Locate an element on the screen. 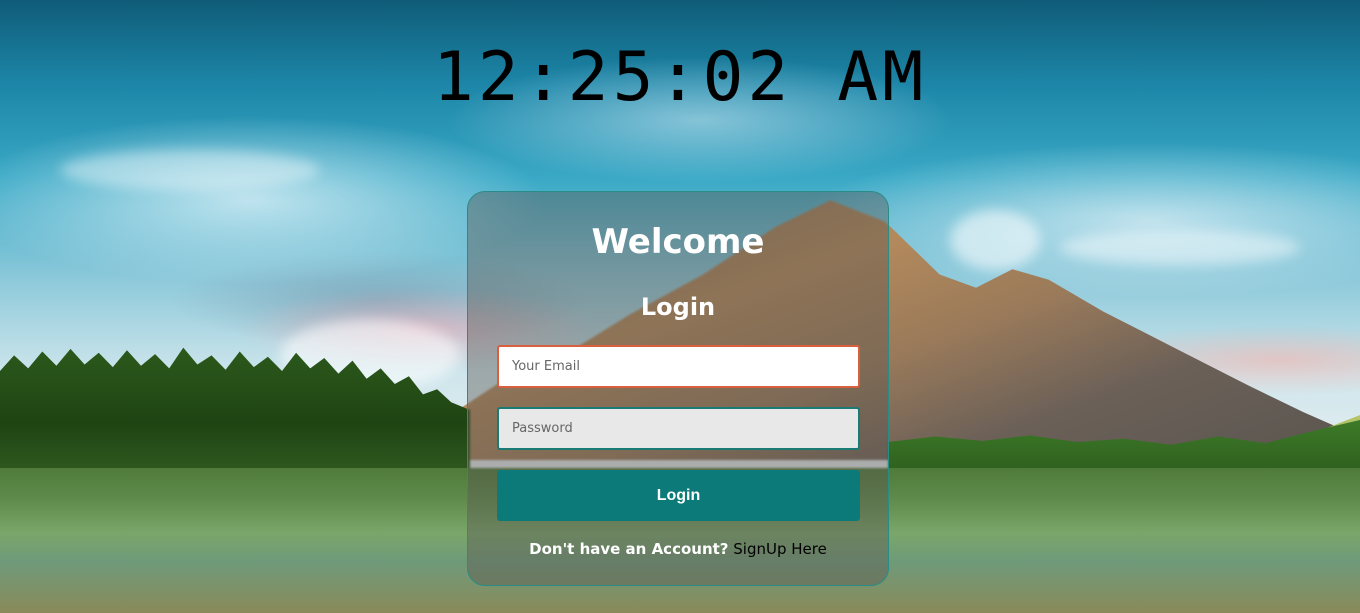 This screenshot has width=1360, height=613. signup-prompt: Don't have an Account? is located at coordinates (629, 549).